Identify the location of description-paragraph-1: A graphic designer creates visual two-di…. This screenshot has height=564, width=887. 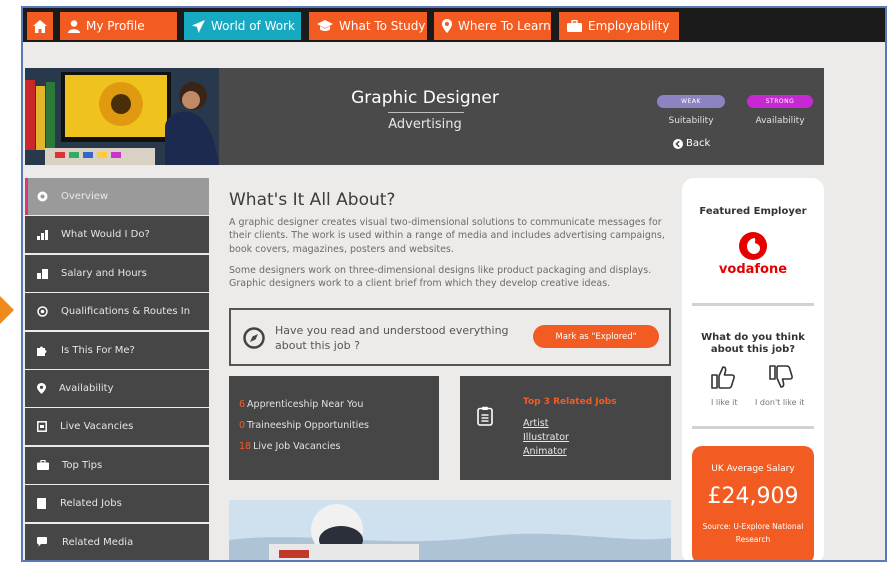
(447, 236).